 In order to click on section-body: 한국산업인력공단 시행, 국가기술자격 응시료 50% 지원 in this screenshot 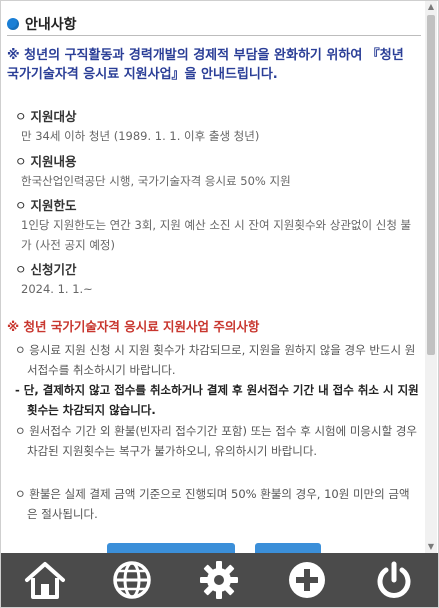, I will do `click(156, 181)`.